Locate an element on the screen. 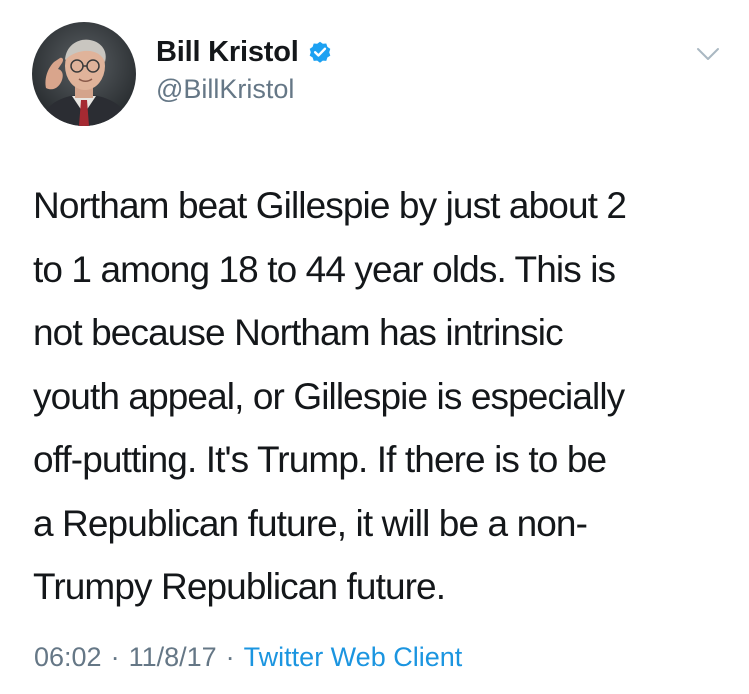 The image size is (749, 694). avatar-image is located at coordinates (84, 74).